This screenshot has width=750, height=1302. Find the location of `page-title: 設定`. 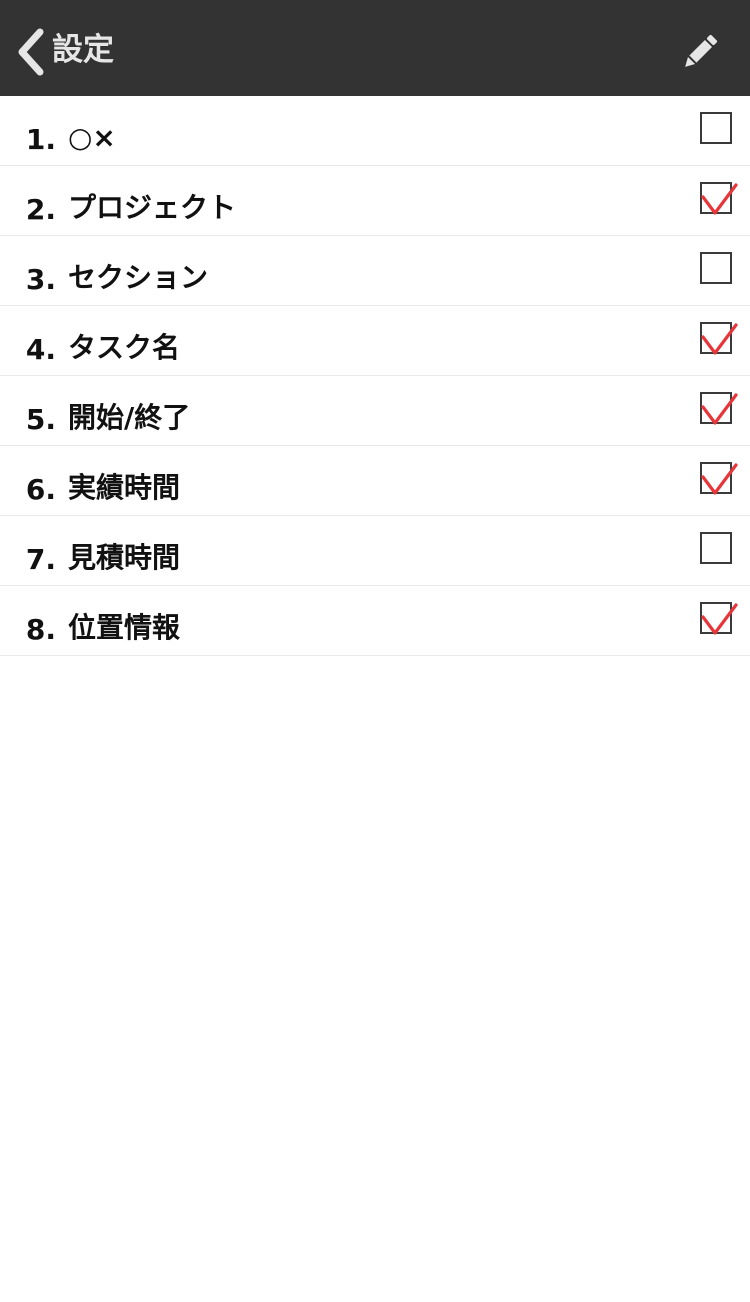

page-title: 設定 is located at coordinates (83, 50).